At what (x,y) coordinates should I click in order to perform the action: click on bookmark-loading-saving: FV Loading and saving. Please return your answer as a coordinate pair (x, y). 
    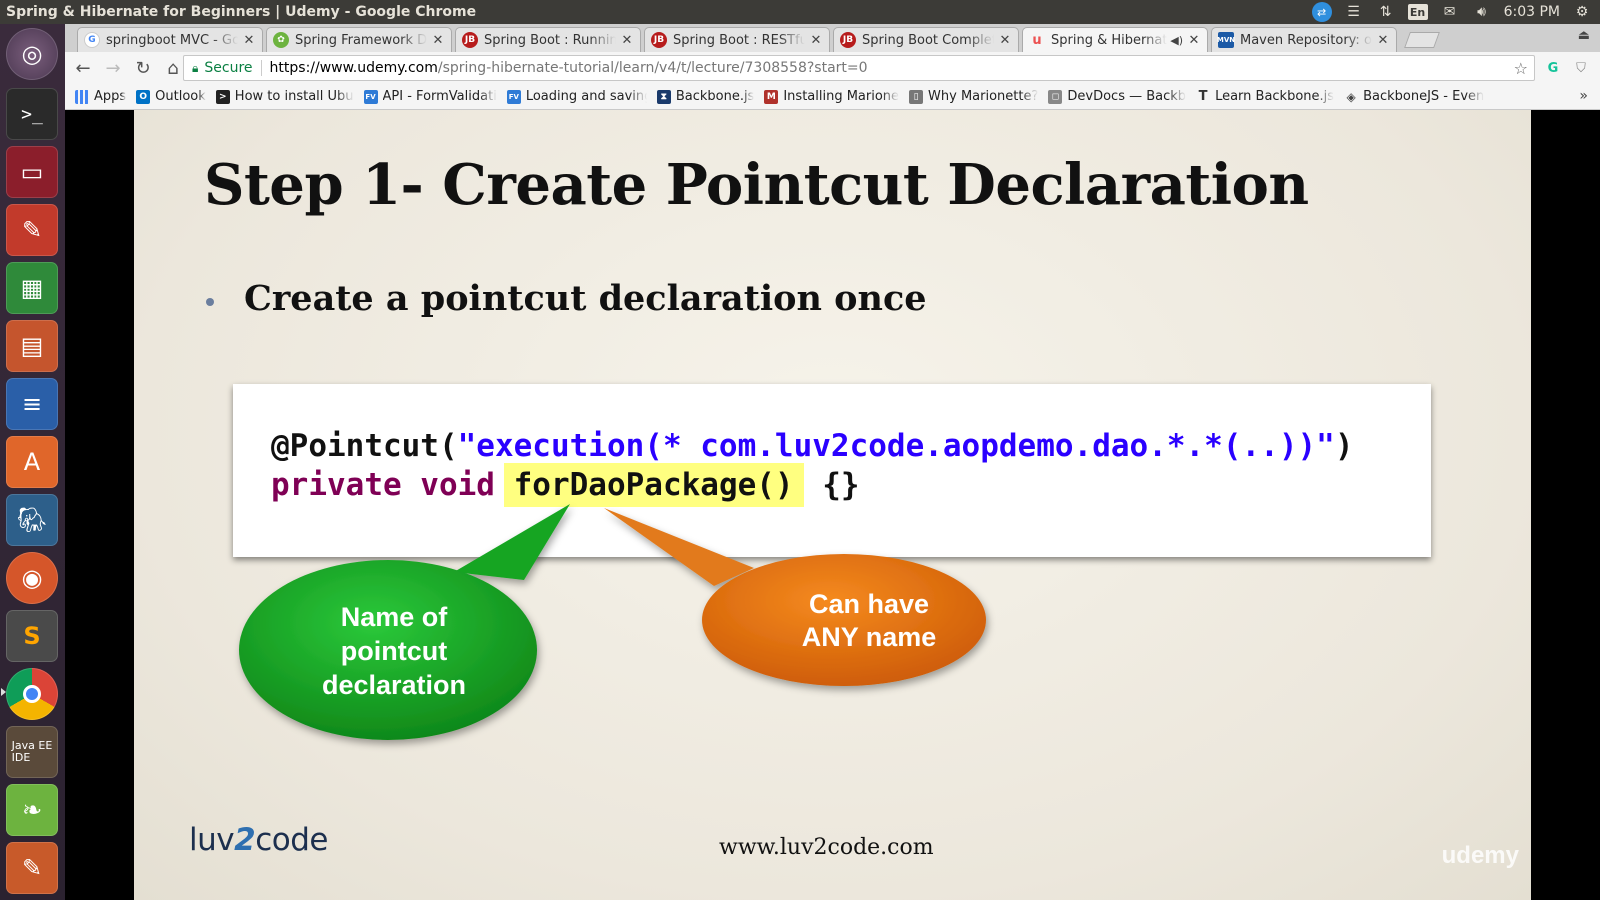
    Looking at the image, I should click on (576, 96).